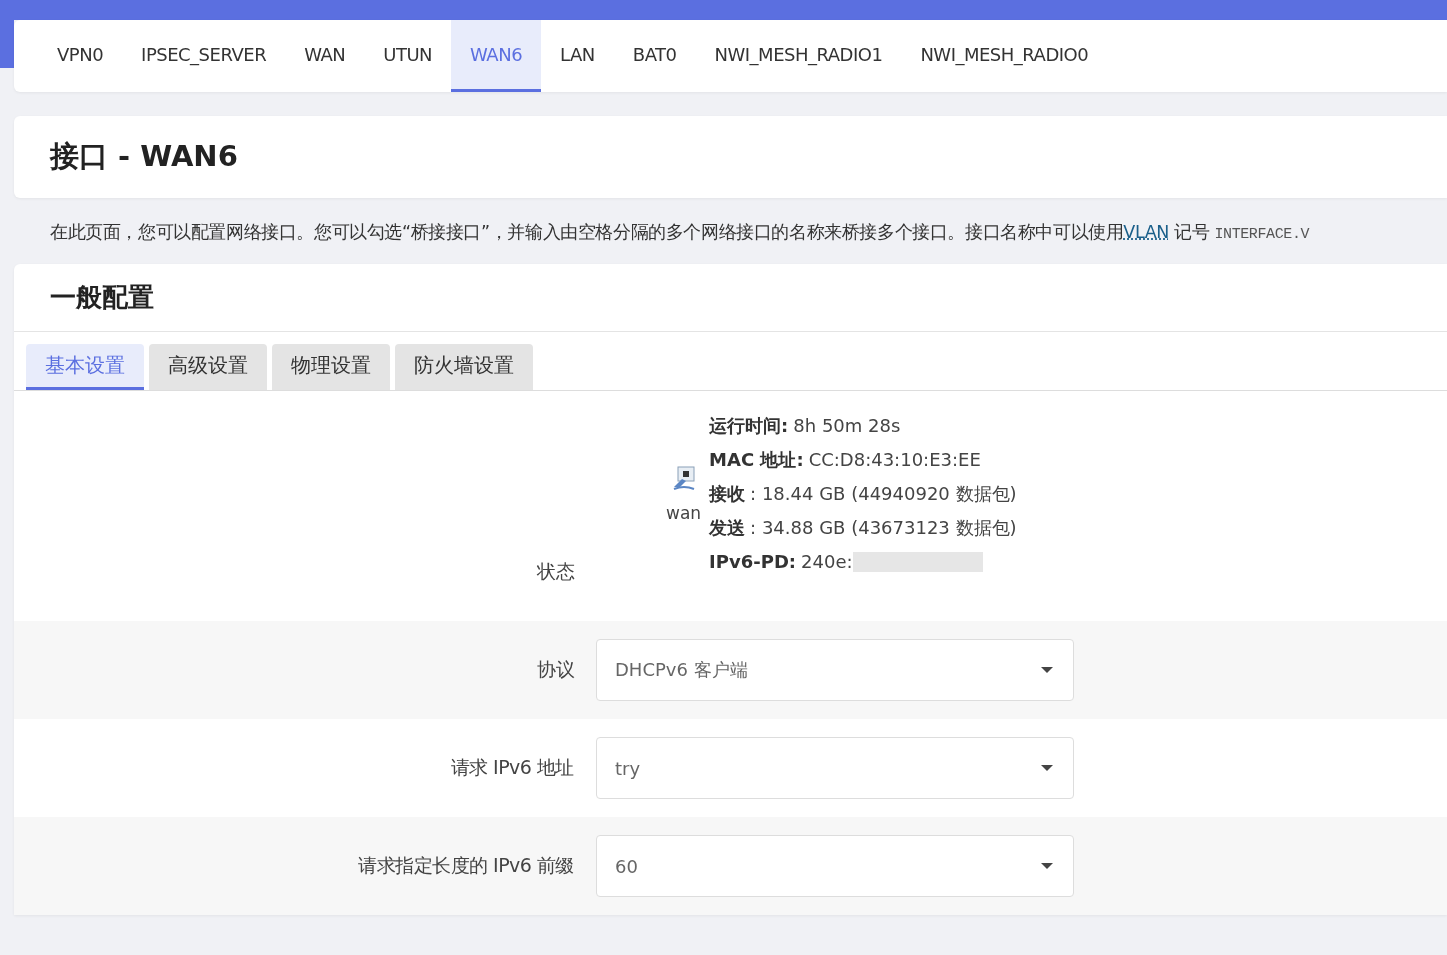 The image size is (1447, 955). I want to click on interface-tab: VPN0, so click(80, 56).